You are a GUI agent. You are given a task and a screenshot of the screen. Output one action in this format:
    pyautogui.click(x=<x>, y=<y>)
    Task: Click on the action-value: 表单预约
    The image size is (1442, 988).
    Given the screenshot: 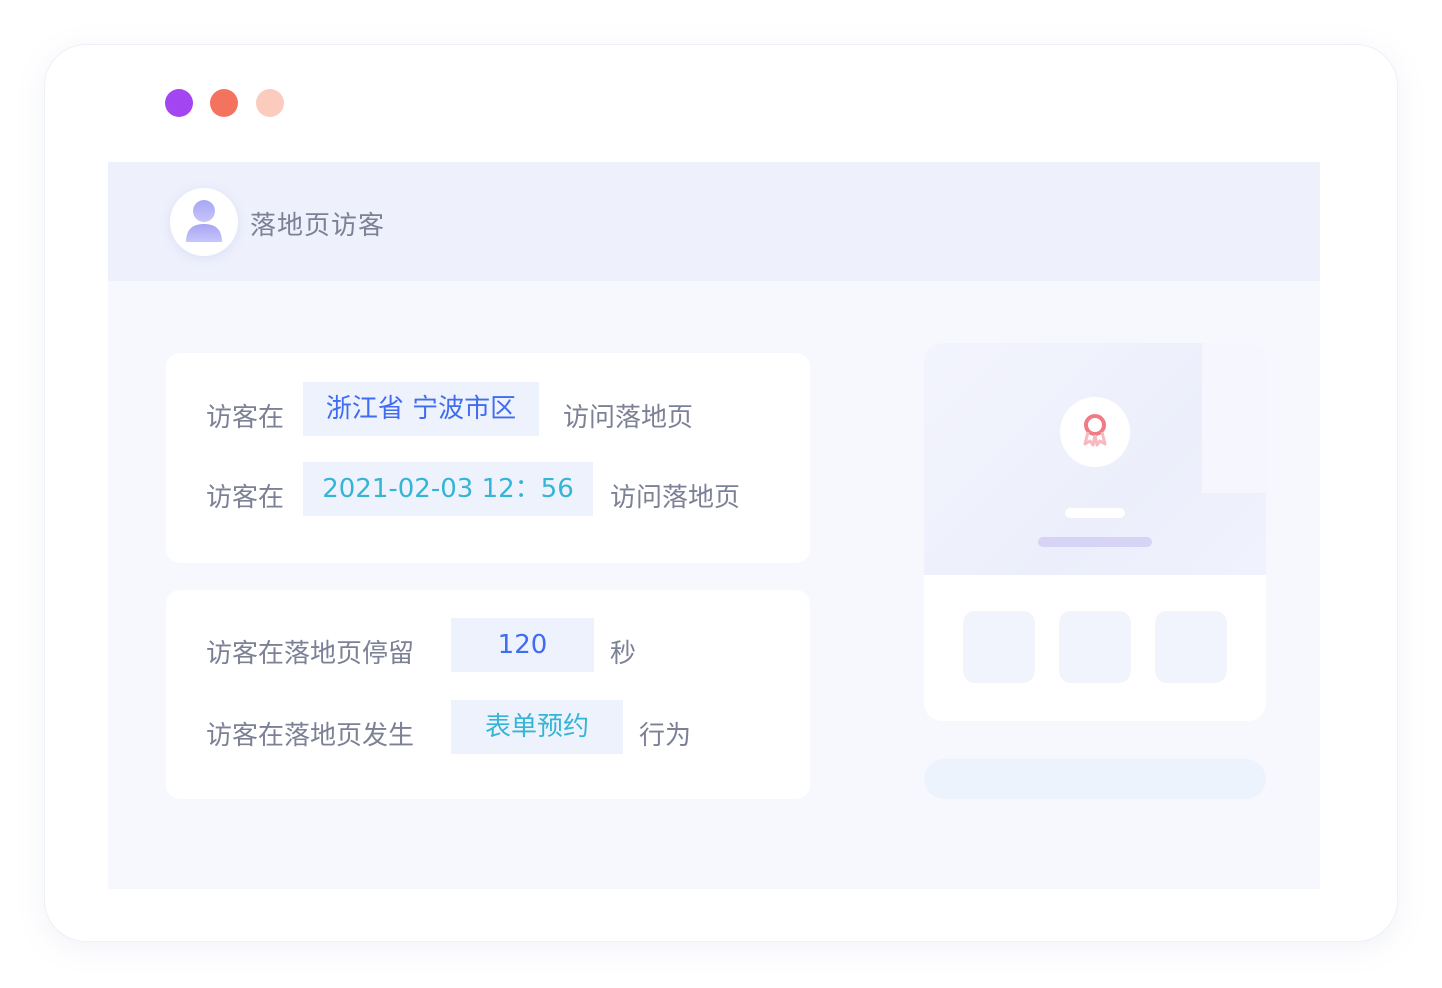 What is the action you would take?
    pyautogui.click(x=537, y=727)
    